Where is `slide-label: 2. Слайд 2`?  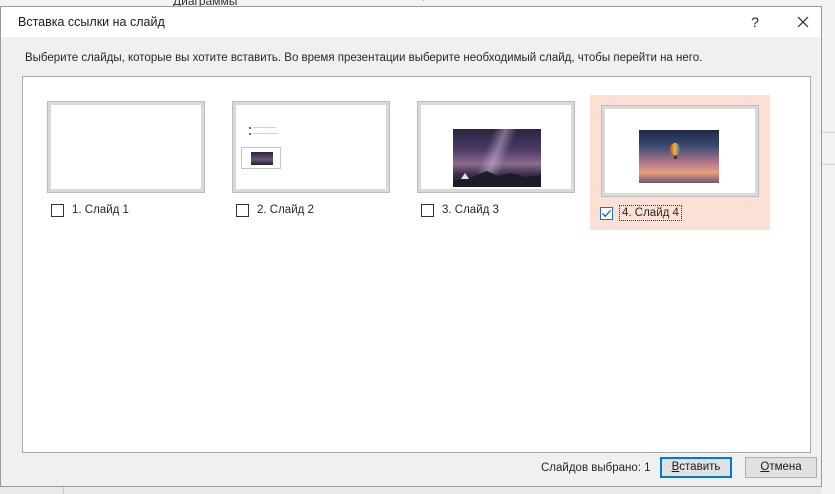 slide-label: 2. Слайд 2 is located at coordinates (285, 210).